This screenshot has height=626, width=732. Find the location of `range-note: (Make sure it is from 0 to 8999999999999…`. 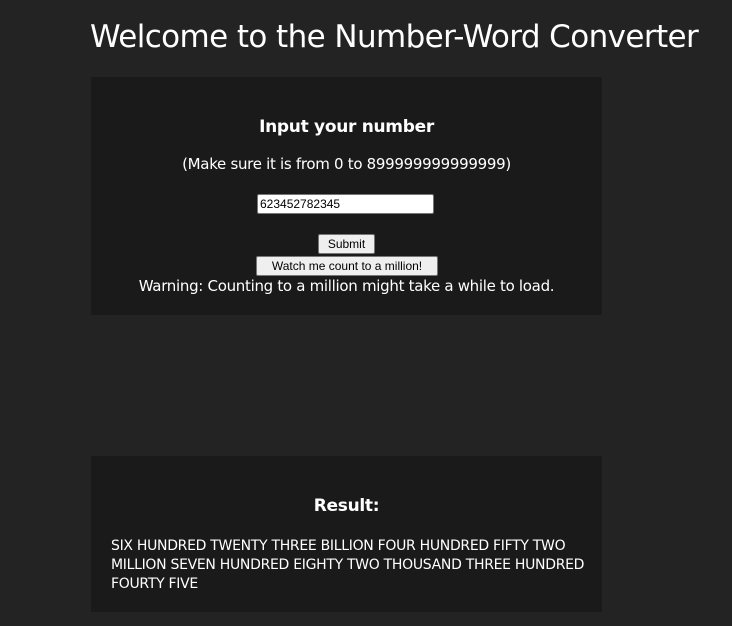

range-note: (Make sure it is from 0 to 8999999999999… is located at coordinates (346, 164).